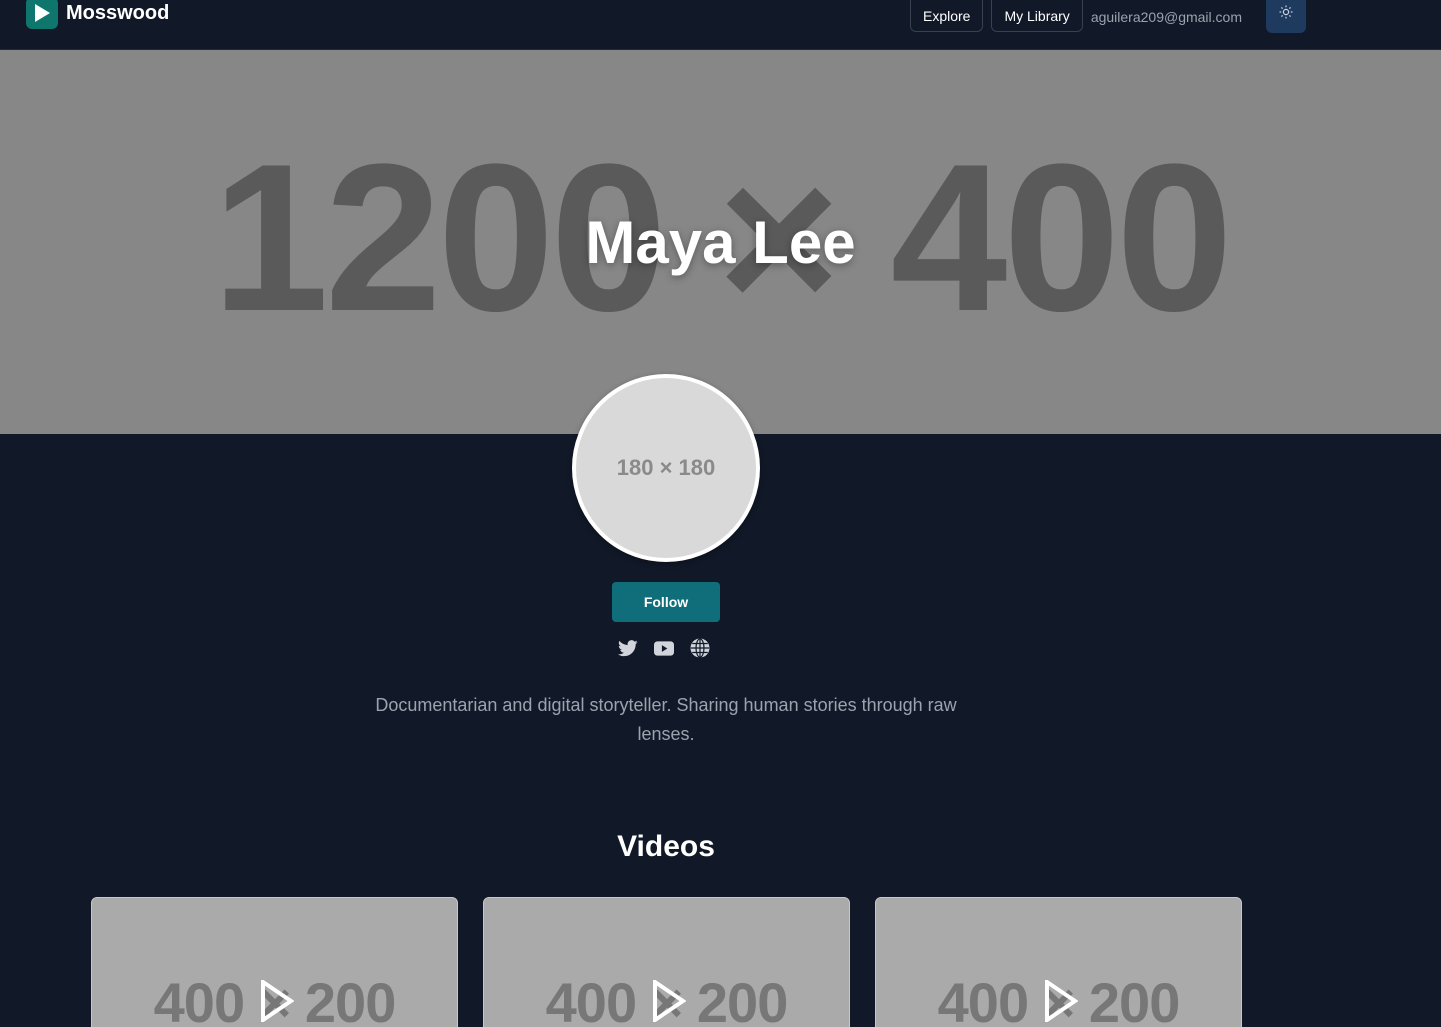 This screenshot has width=1441, height=1027. What do you see at coordinates (42, 14) in the screenshot?
I see `play-logo-icon` at bounding box center [42, 14].